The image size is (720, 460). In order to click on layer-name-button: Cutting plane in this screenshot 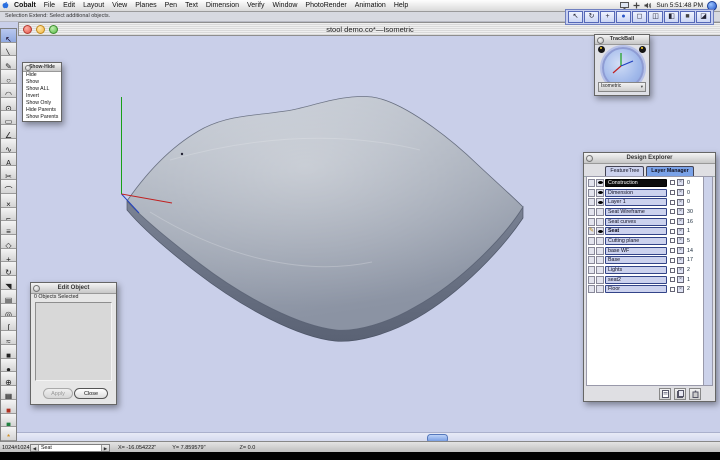, I will do `click(636, 240)`.